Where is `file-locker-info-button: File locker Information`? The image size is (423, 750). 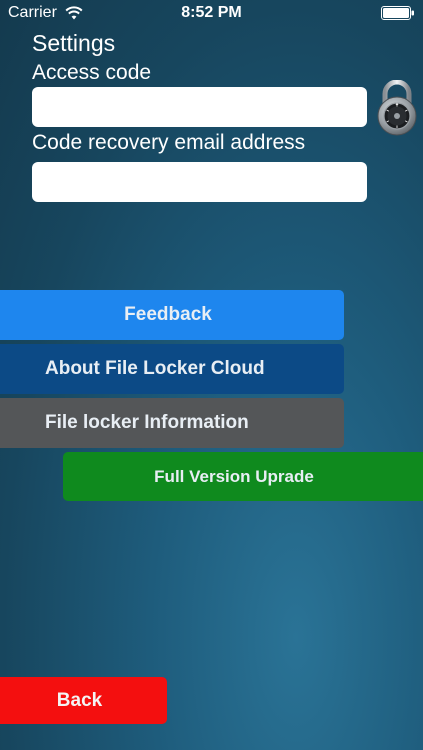 file-locker-info-button: File locker Information is located at coordinates (172, 423).